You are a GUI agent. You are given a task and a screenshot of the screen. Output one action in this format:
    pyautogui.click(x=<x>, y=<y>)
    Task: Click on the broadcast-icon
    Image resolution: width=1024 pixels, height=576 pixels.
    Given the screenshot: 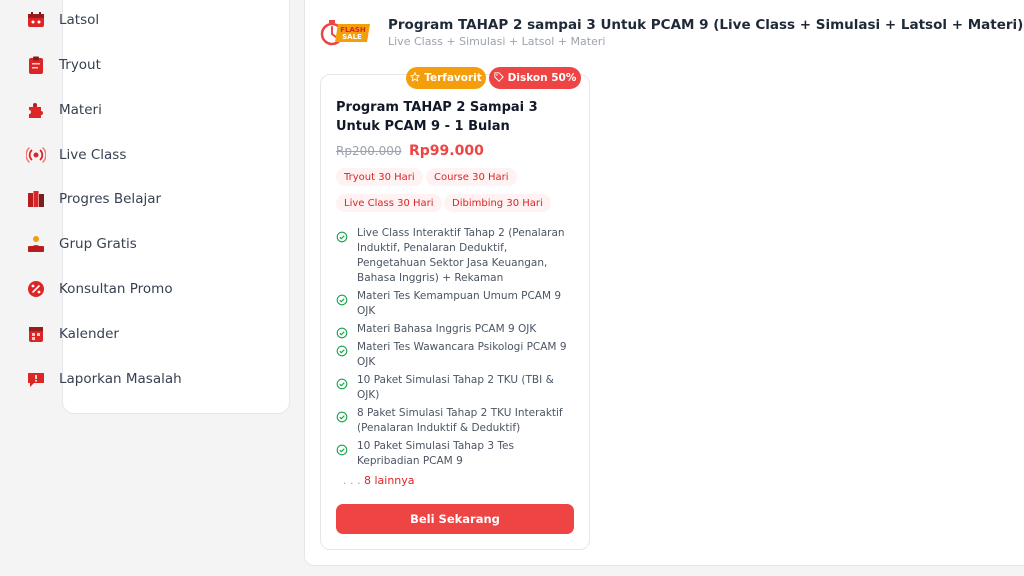 What is the action you would take?
    pyautogui.click(x=36, y=155)
    